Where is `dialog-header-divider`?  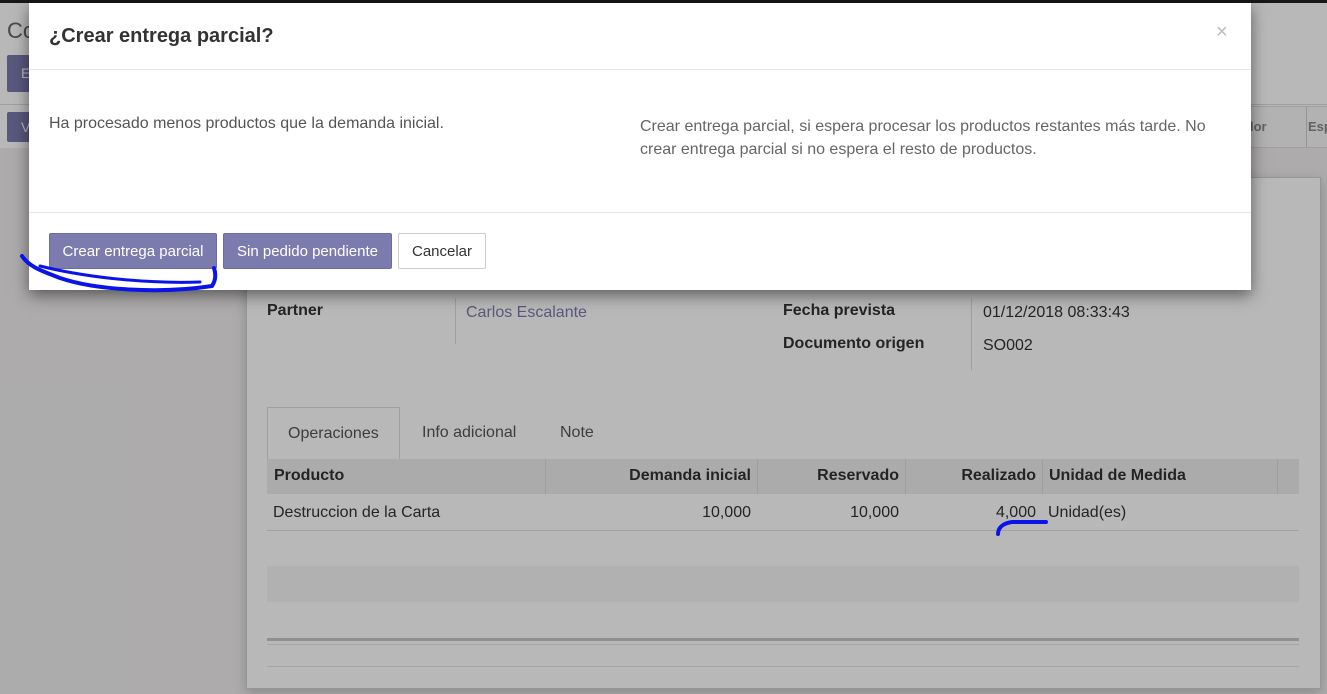 dialog-header-divider is located at coordinates (640, 69).